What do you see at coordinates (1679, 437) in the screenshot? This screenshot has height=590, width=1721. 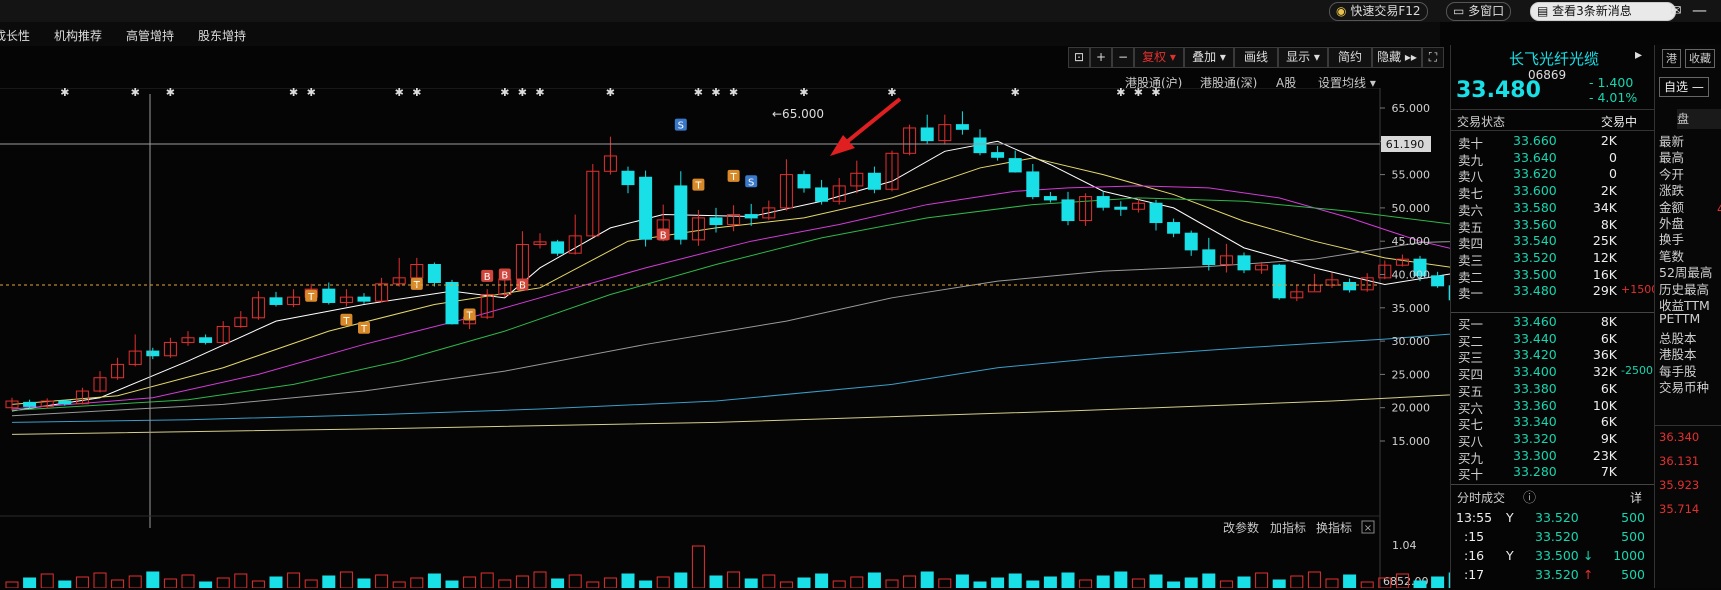 I see `mini-scale-label: 36.340` at bounding box center [1679, 437].